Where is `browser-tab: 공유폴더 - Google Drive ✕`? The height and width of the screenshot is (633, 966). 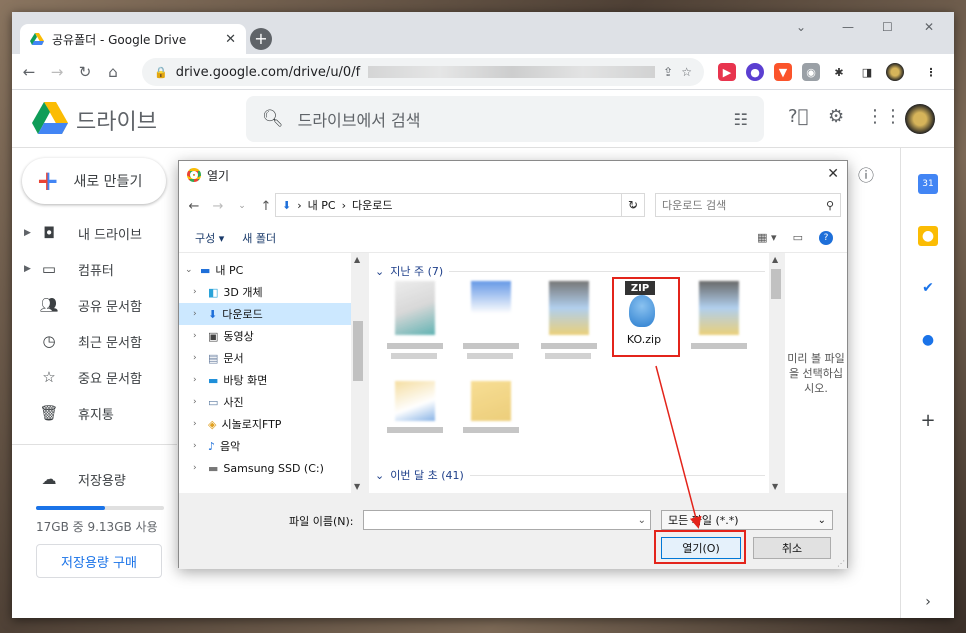
browser-tab: 공유폴더 - Google Drive ✕ is located at coordinates (133, 39).